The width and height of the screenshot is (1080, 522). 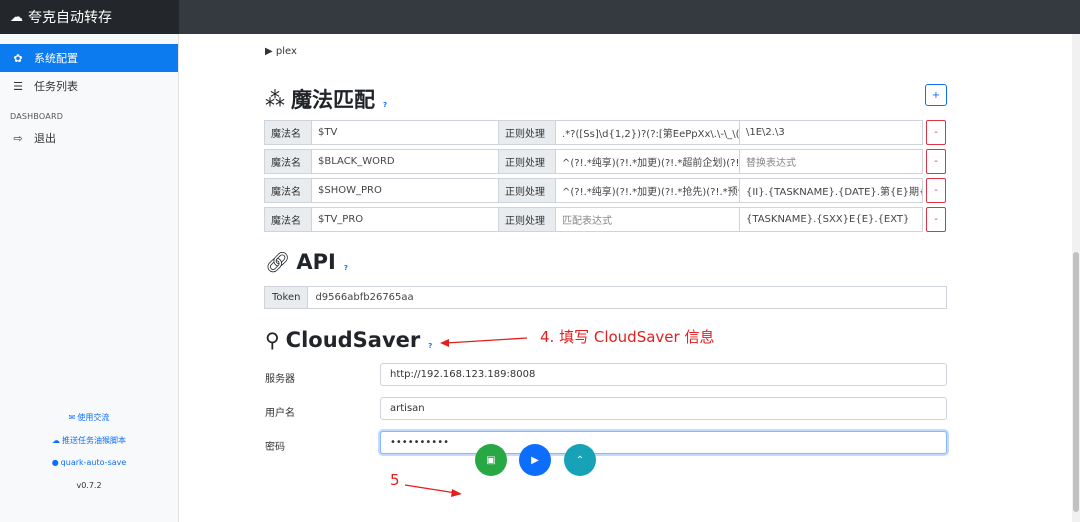 What do you see at coordinates (395, 480) in the screenshot?
I see `annotation-step5: 5` at bounding box center [395, 480].